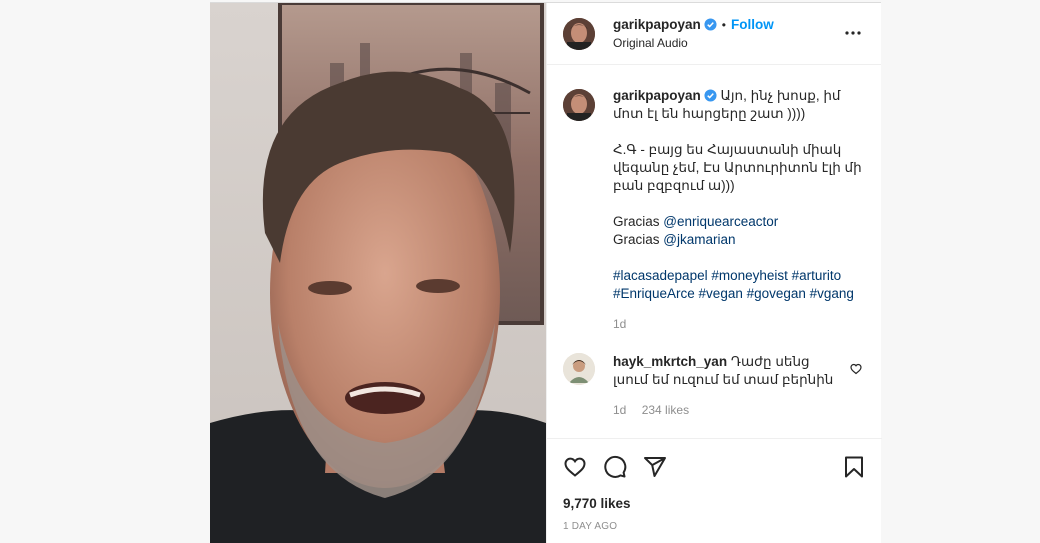  Describe the element at coordinates (657, 24) in the screenshot. I see `author-username: garikpapoyan` at that location.